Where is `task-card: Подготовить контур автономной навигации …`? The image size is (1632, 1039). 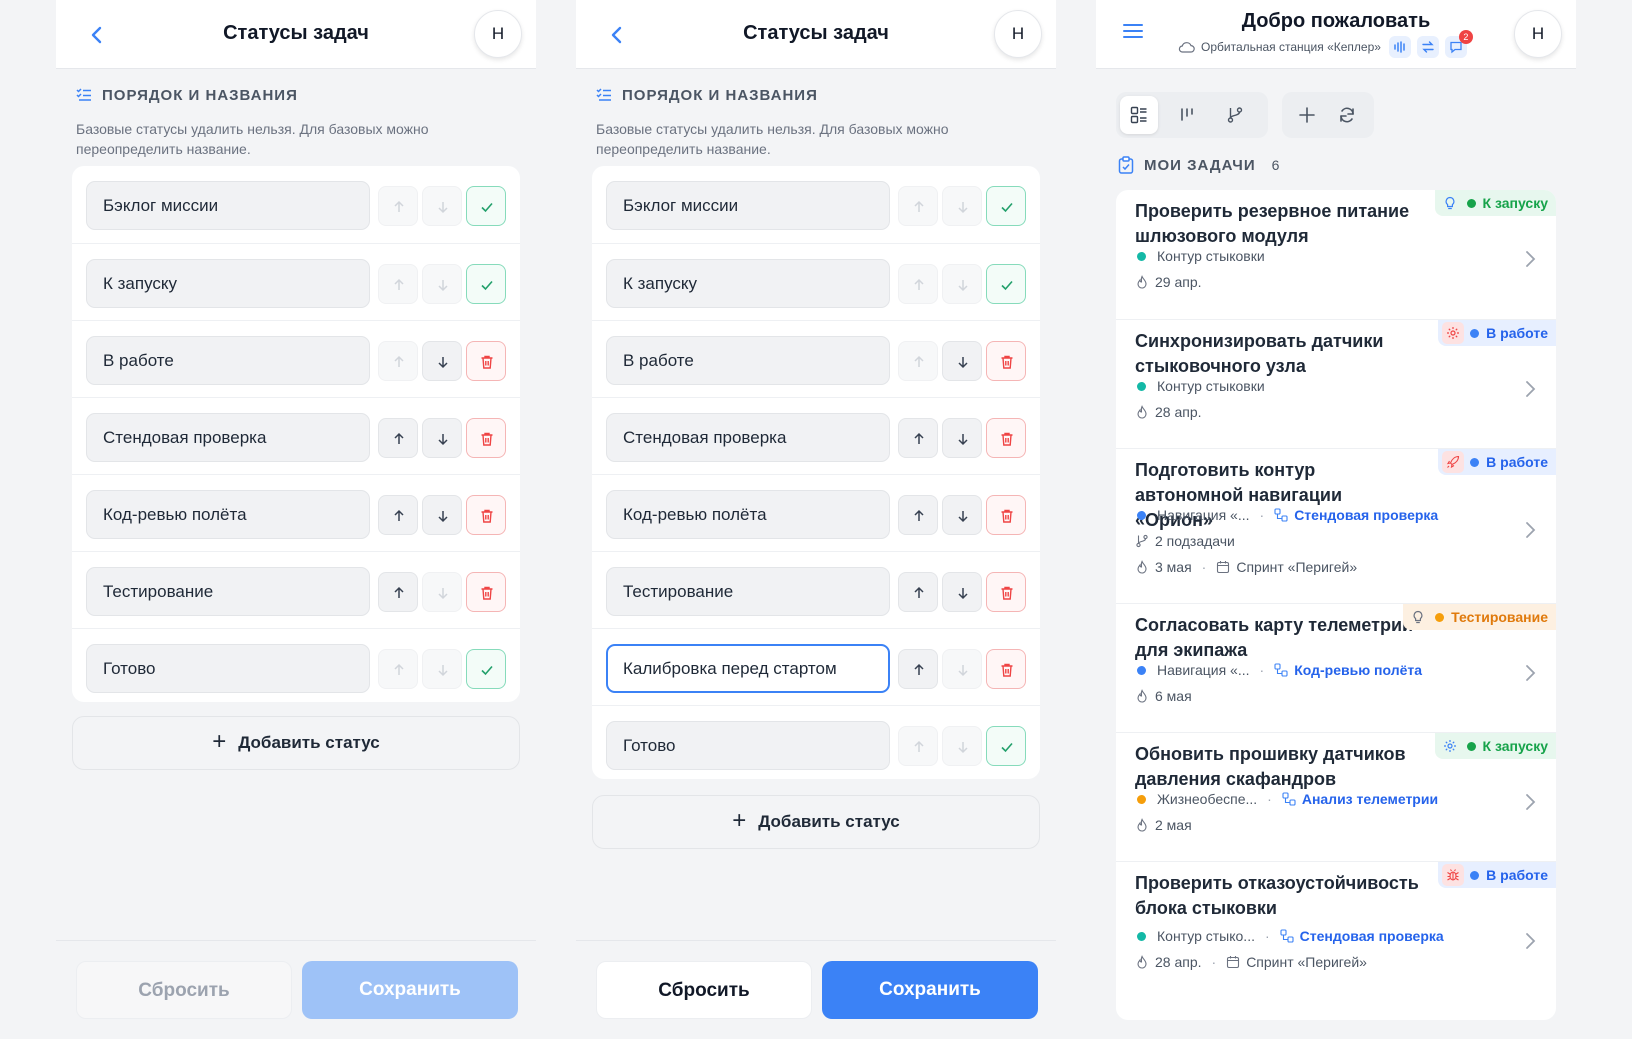
task-card: Подготовить контур автономной навигации … is located at coordinates (1336, 525).